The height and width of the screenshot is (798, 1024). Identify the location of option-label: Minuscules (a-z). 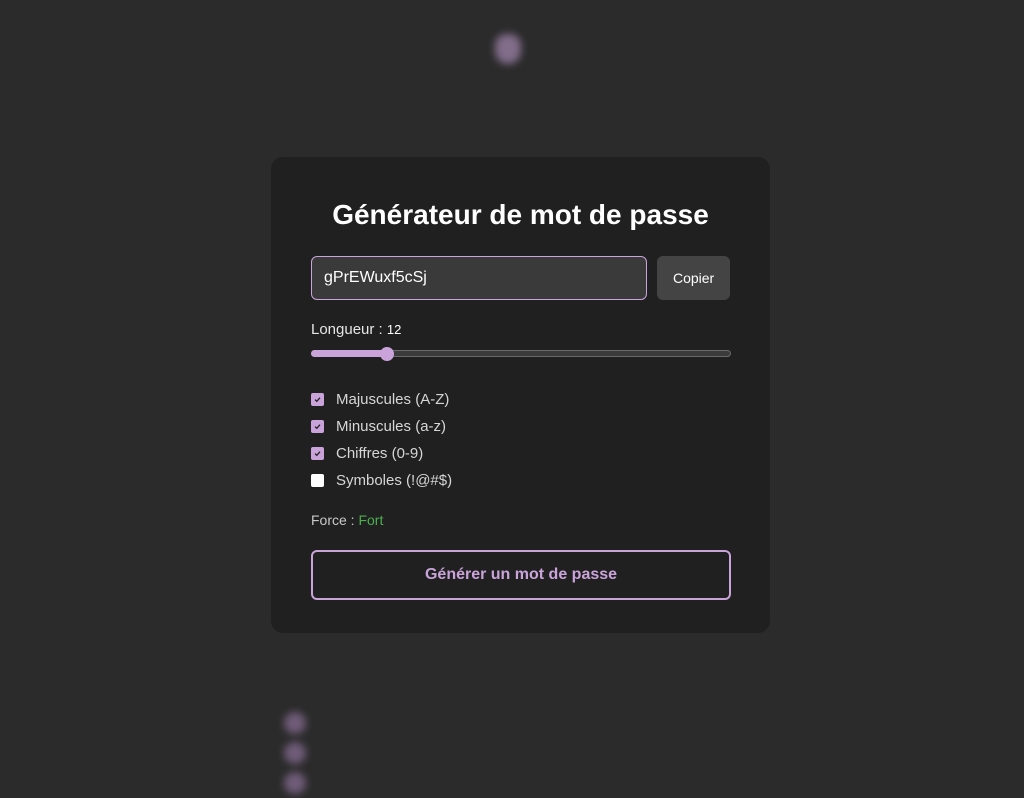
(391, 426).